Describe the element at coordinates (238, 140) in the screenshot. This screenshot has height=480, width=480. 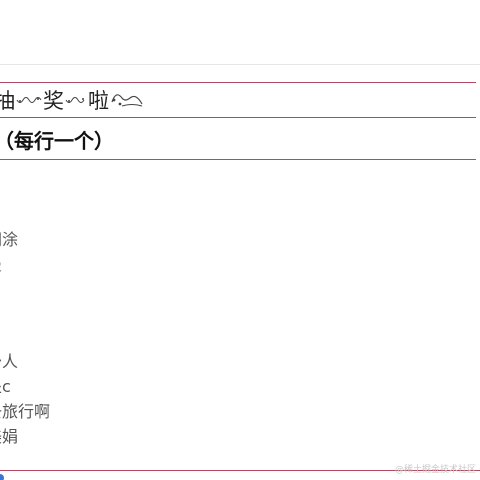
I see `section-heading: （每行一个）` at that location.